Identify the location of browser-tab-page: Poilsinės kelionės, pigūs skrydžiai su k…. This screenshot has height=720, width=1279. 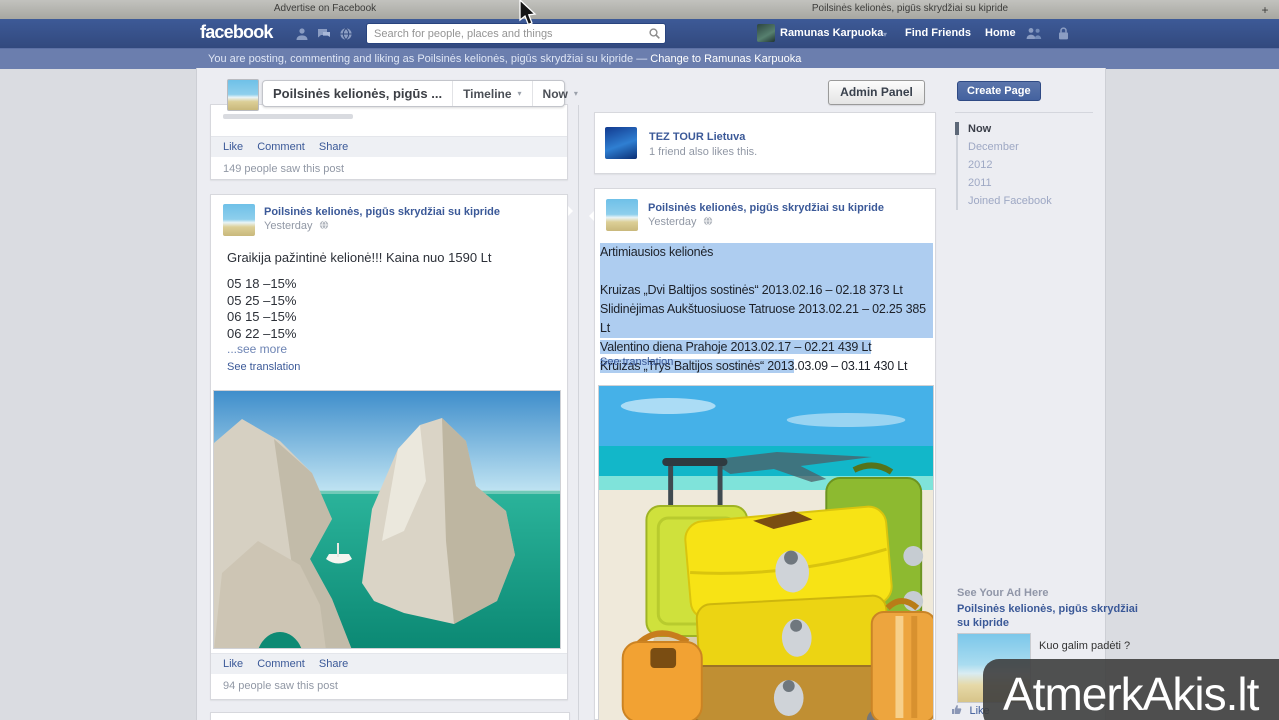
(910, 8).